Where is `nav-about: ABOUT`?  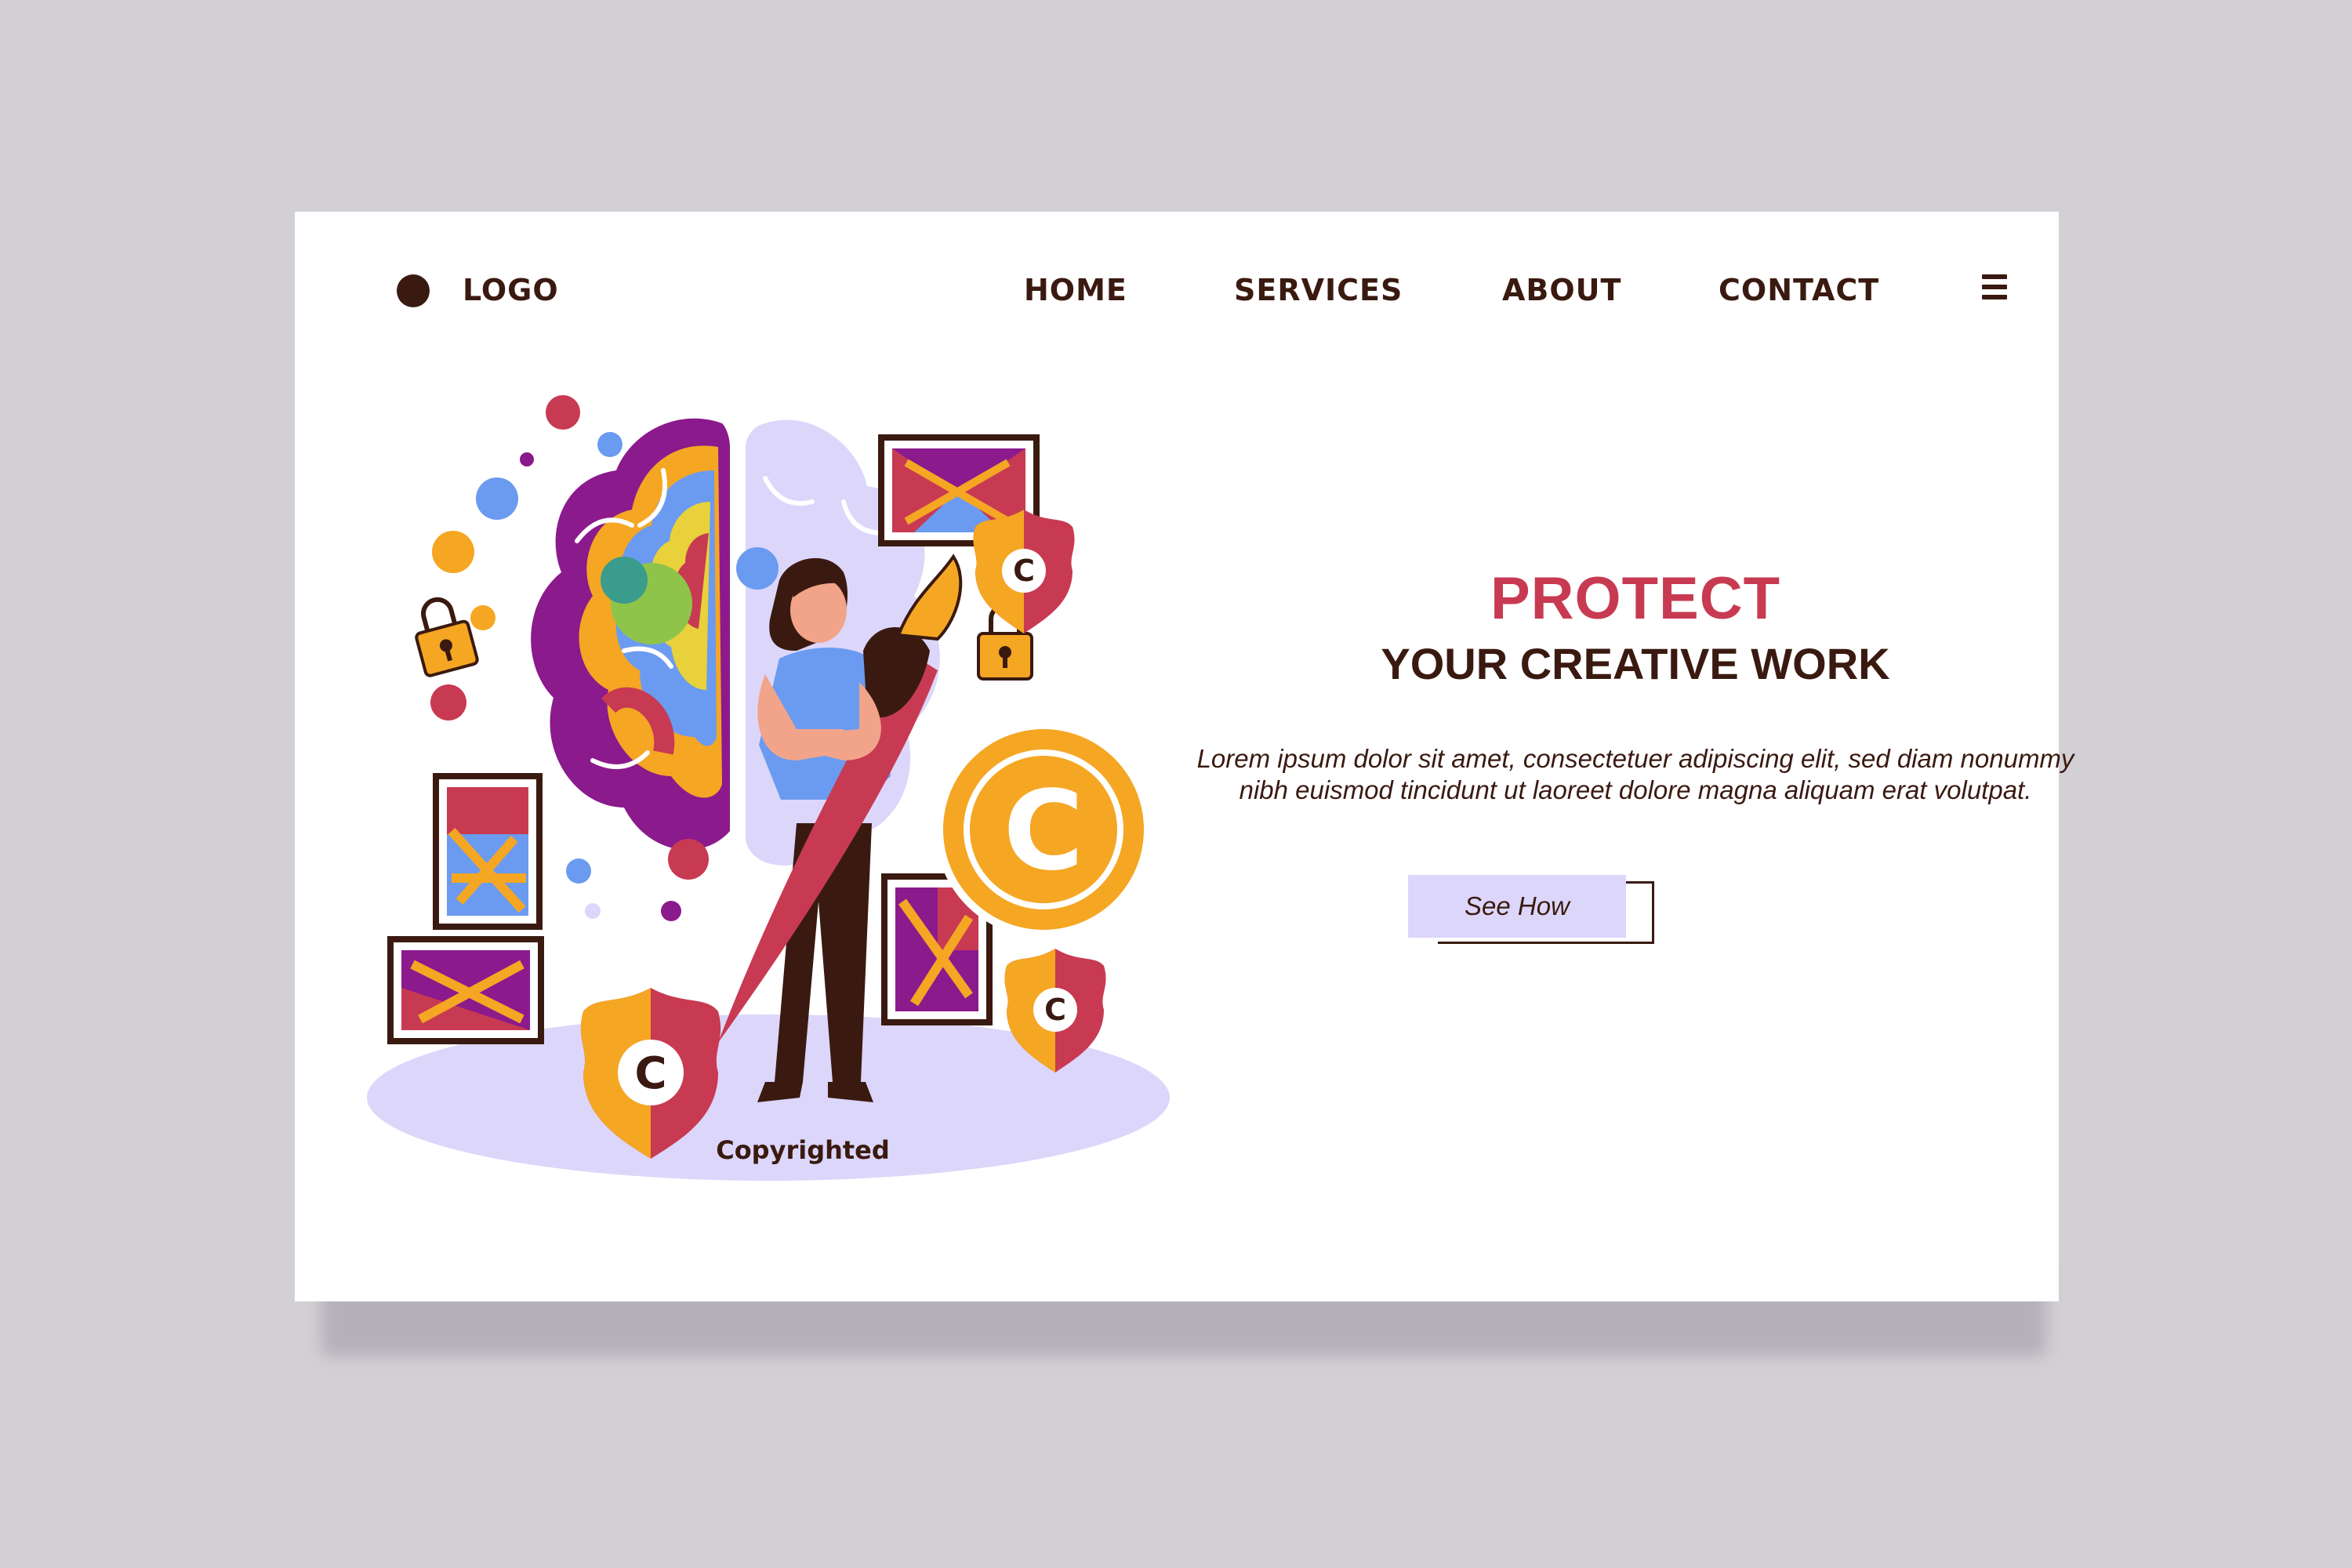
nav-about: ABOUT is located at coordinates (1561, 290).